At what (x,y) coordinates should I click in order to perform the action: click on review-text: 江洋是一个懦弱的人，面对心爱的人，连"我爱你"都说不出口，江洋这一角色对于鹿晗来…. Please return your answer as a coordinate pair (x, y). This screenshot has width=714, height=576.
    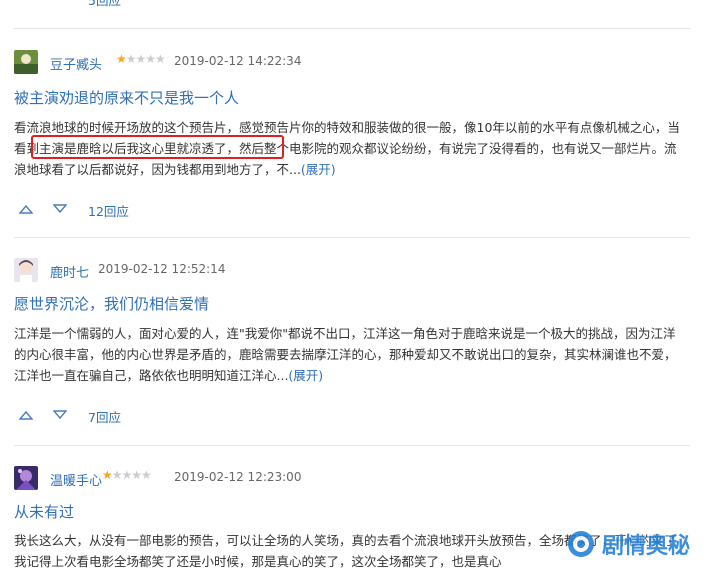
    Looking at the image, I should click on (349, 354).